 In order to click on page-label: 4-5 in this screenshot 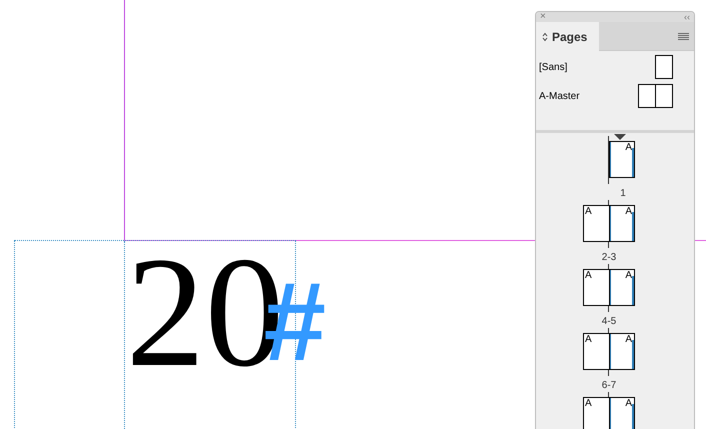, I will do `click(609, 321)`.